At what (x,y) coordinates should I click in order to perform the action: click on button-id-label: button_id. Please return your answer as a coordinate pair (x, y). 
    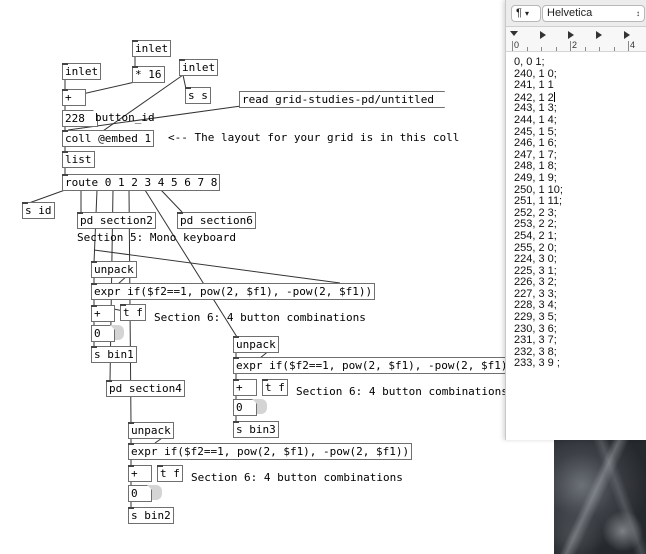
    Looking at the image, I should click on (125, 117).